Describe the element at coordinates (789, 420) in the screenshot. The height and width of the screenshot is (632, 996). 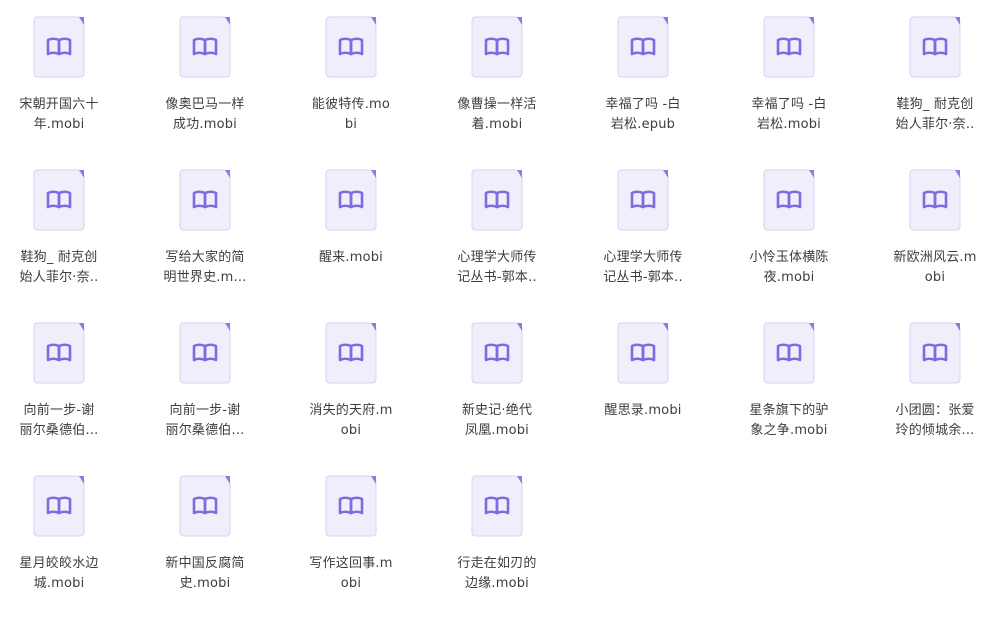
I see `file-name: 星条旗下的驴 象之争.mobi` at that location.